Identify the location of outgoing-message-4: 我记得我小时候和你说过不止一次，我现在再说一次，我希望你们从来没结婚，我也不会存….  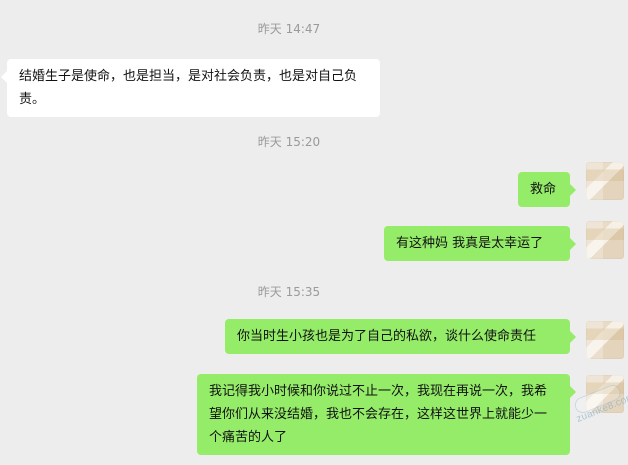
(386, 414).